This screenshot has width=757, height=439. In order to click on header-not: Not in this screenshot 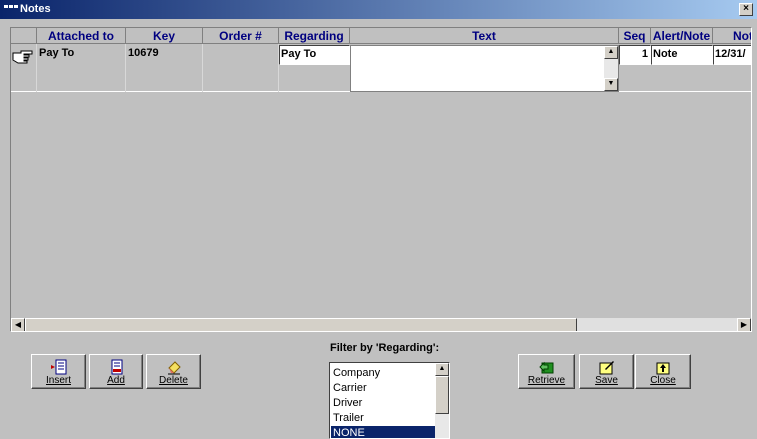, I will do `click(732, 36)`.